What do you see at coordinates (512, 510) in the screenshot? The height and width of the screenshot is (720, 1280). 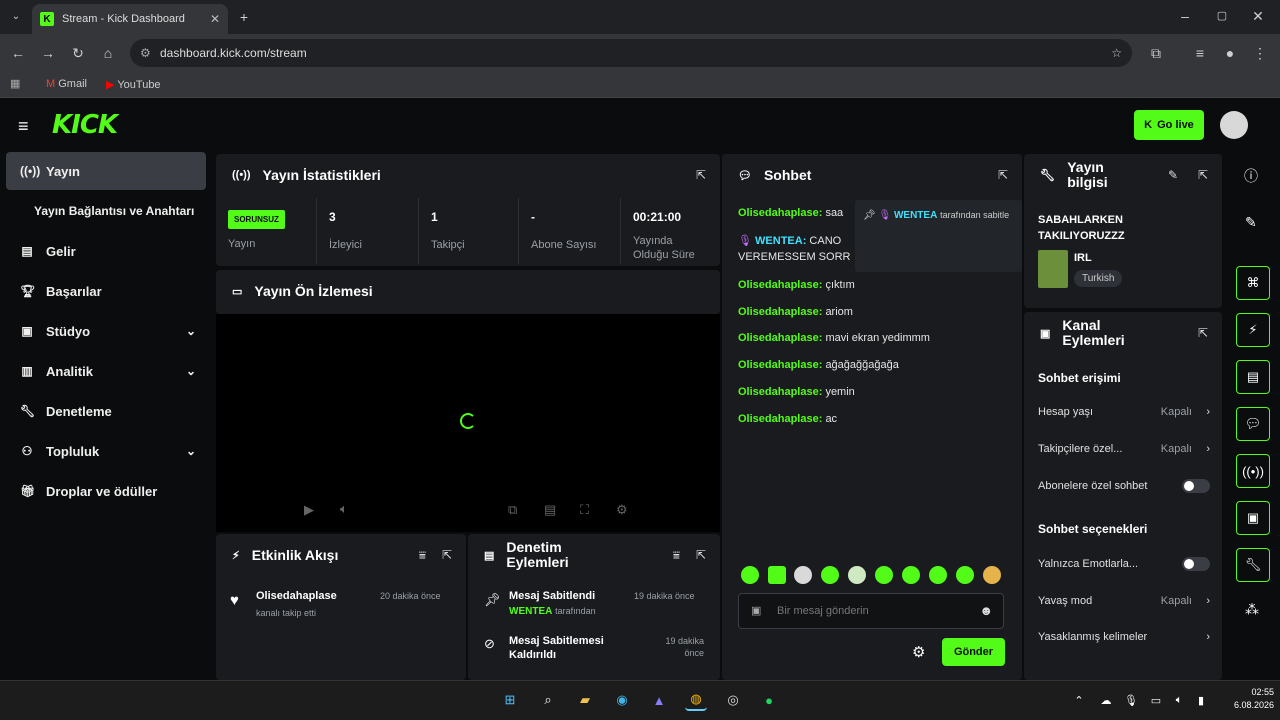 I see `pip-icon: ⧉` at bounding box center [512, 510].